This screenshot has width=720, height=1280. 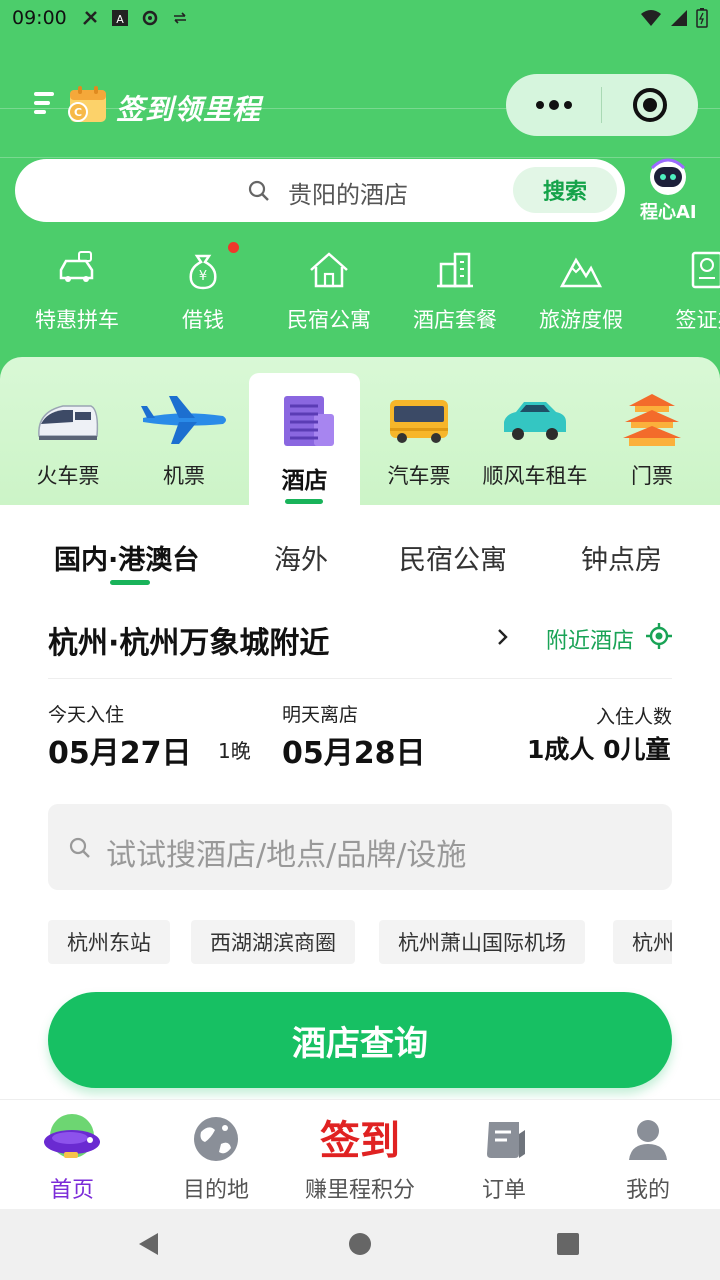 What do you see at coordinates (203, 293) in the screenshot?
I see `quick-link-loan: ¥ 借钱` at bounding box center [203, 293].